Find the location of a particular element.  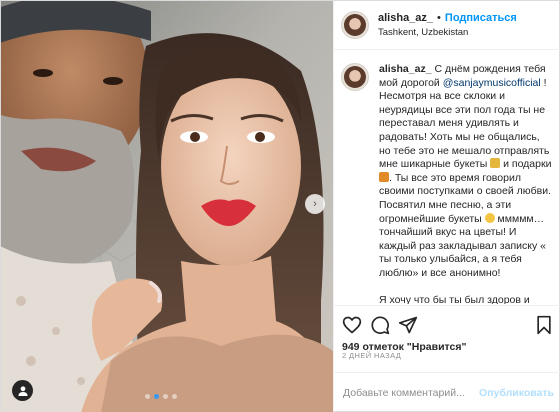

action-bar: 949 отметок "Нравится" is located at coordinates (447, 331).